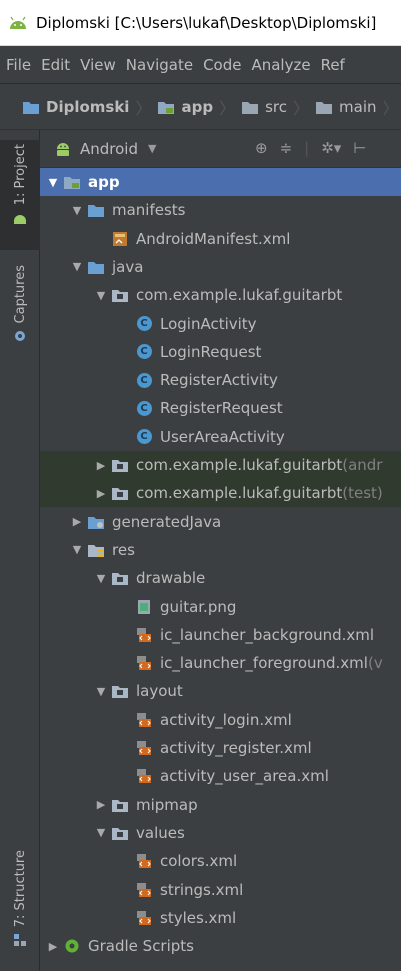  I want to click on tree-row: activity_user_area.xml, so click(220, 776).